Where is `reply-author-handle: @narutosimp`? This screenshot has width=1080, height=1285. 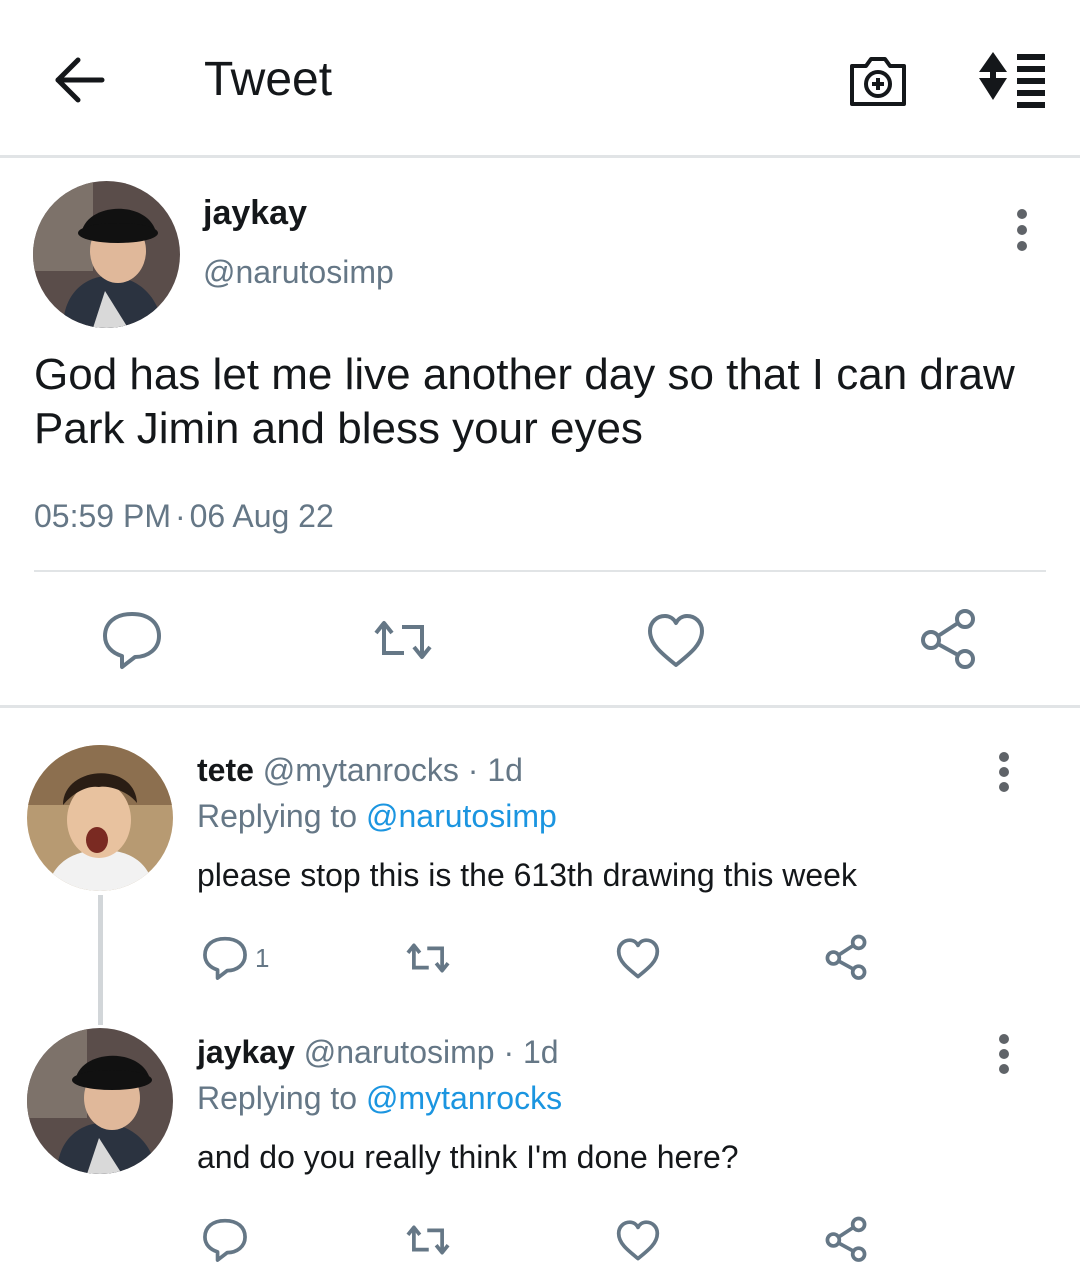
reply-author-handle: @narutosimp is located at coordinates (399, 1052).